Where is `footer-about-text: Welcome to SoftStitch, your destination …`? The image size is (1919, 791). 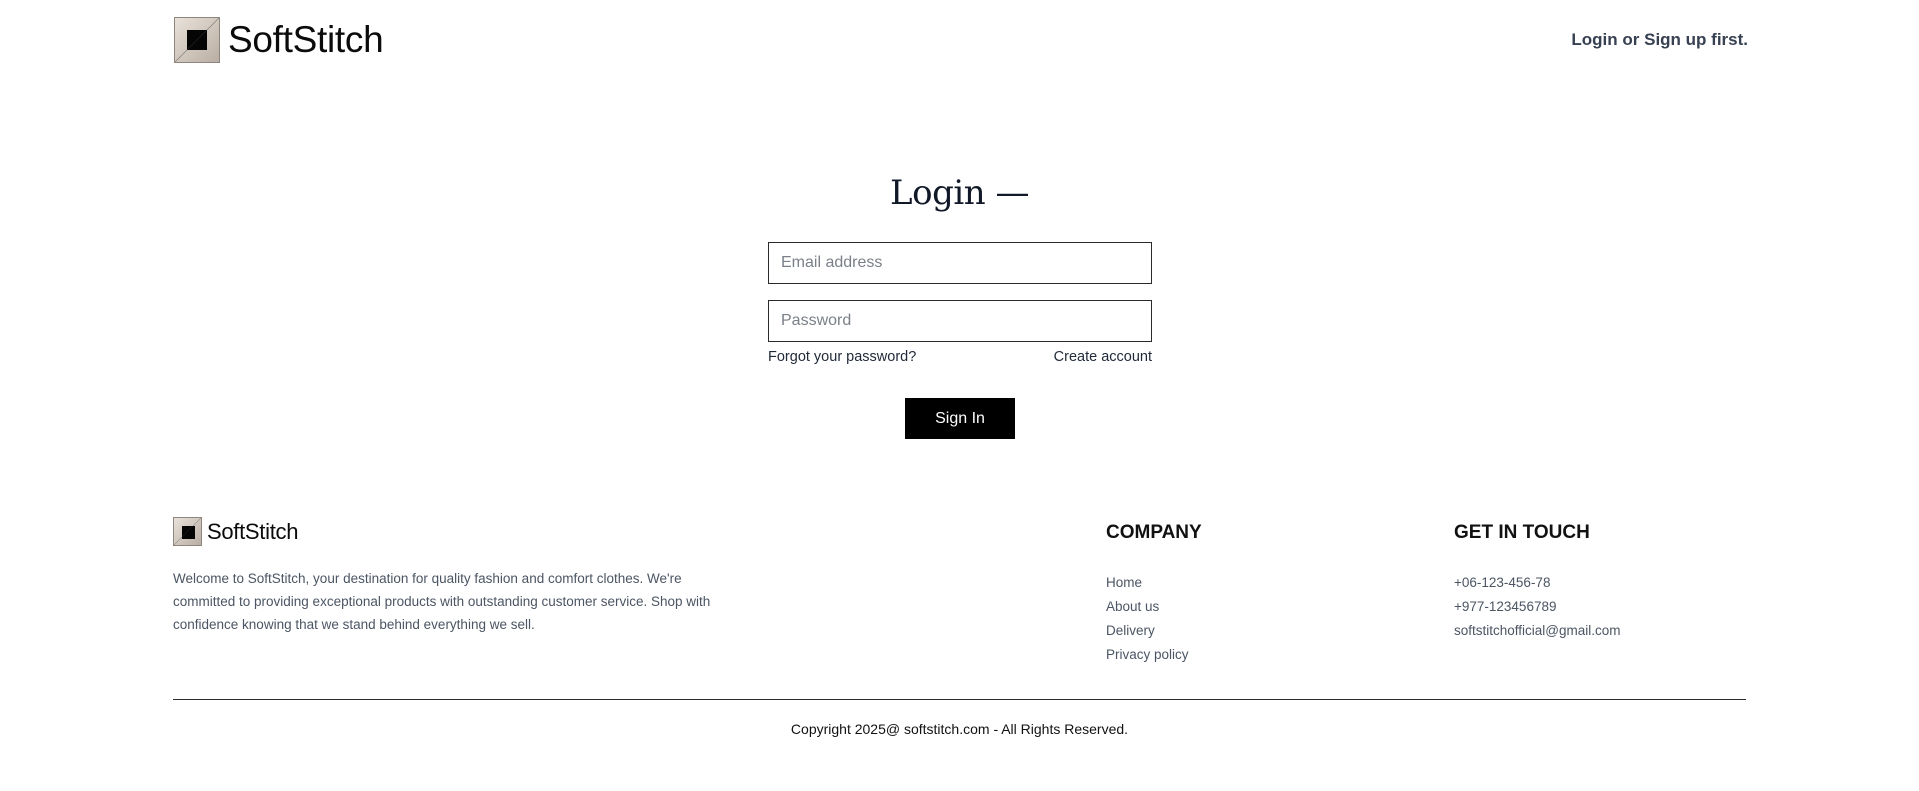
footer-about-text: Welcome to SoftStitch, your destination … is located at coordinates (442, 601).